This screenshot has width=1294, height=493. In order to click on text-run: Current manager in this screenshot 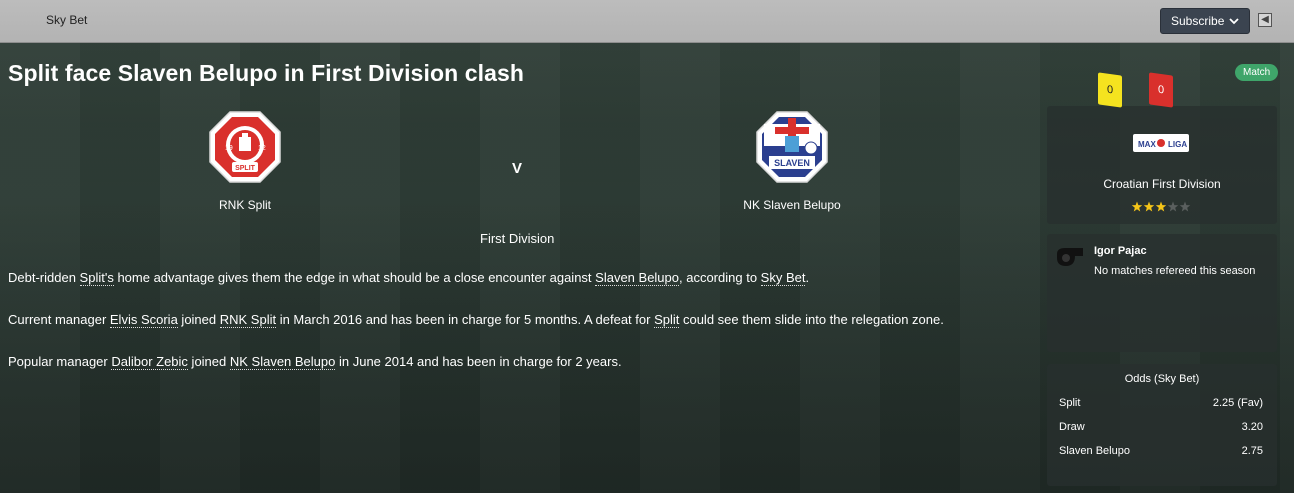, I will do `click(59, 319)`.